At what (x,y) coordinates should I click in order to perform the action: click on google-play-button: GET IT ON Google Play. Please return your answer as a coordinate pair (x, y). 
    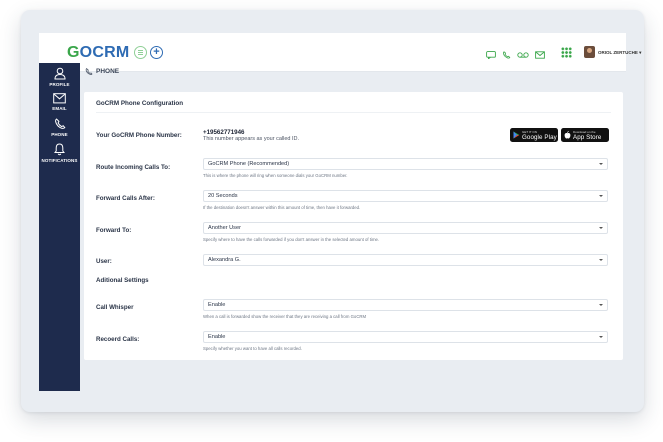
    Looking at the image, I should click on (534, 135).